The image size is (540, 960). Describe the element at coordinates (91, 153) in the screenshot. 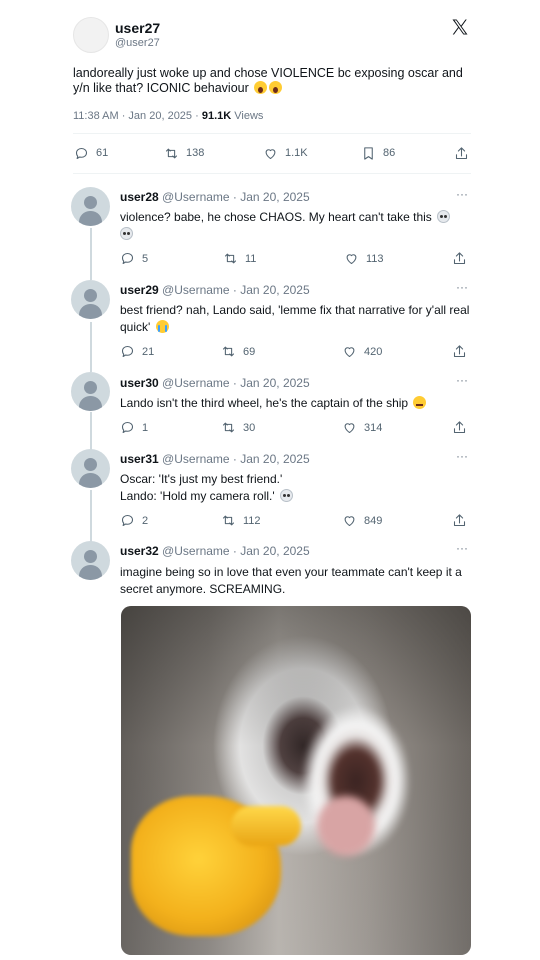

I see `reply-button: 61` at that location.